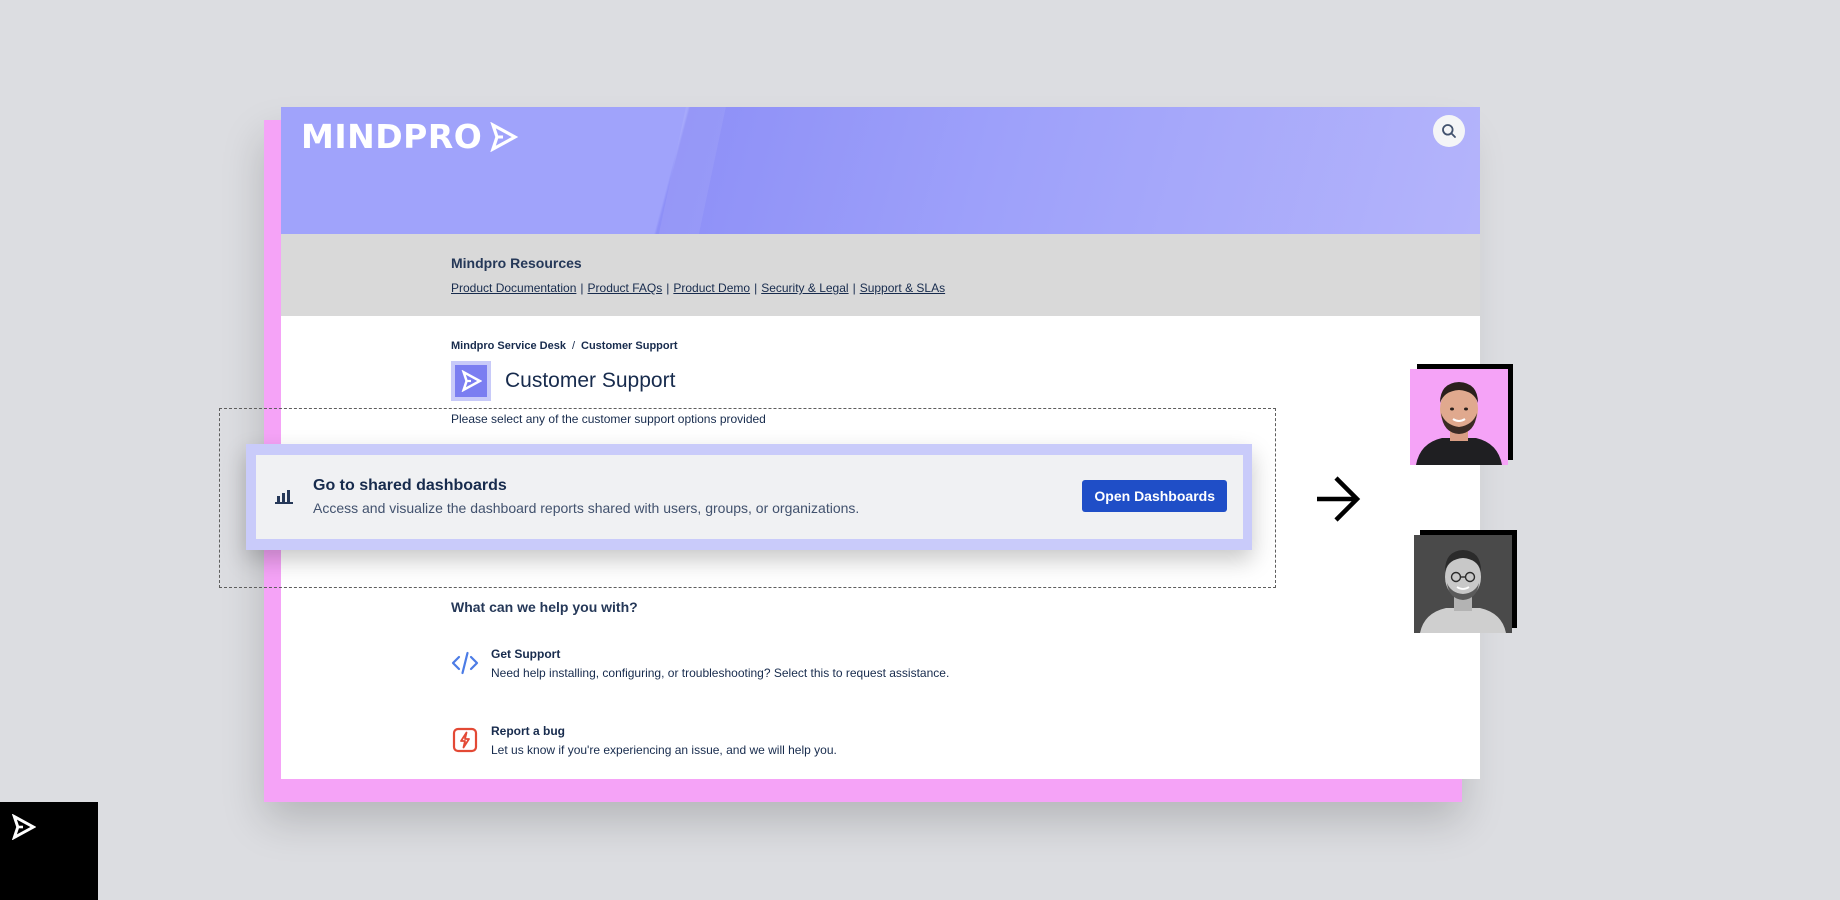 The height and width of the screenshot is (900, 1840). I want to click on link-product-faqs: Product FAQs, so click(625, 288).